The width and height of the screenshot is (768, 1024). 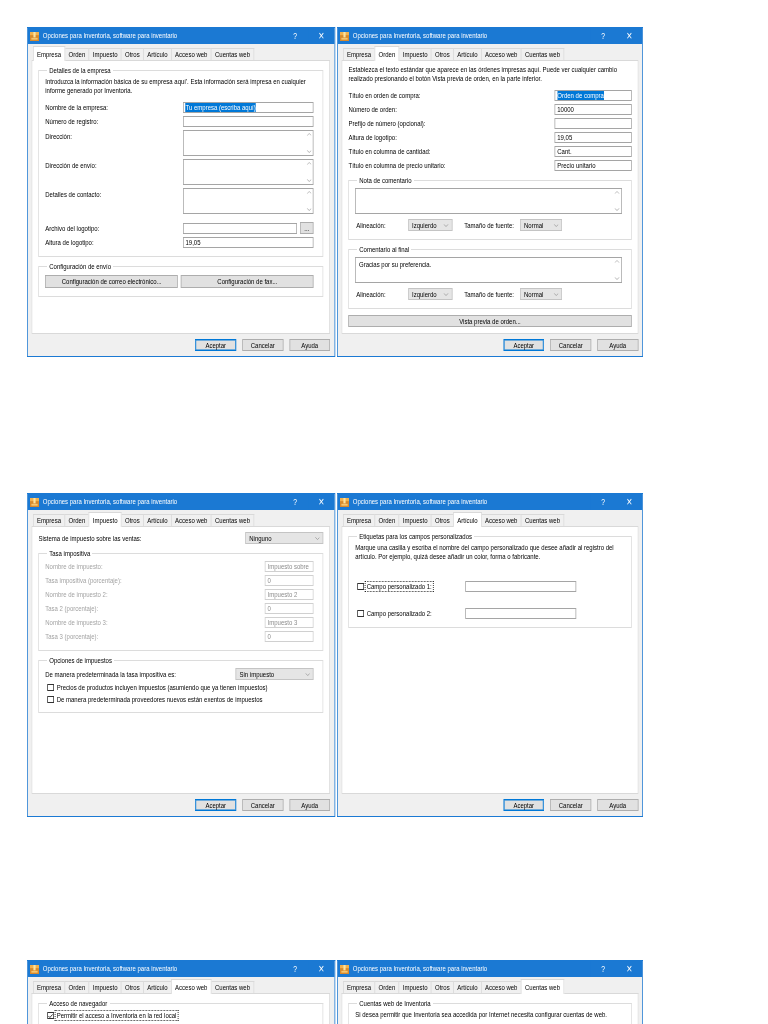 I want to click on checkbox-label: De manera predeterminada proveedores nuevos están exentos de impuestos, so click(x=159, y=699).